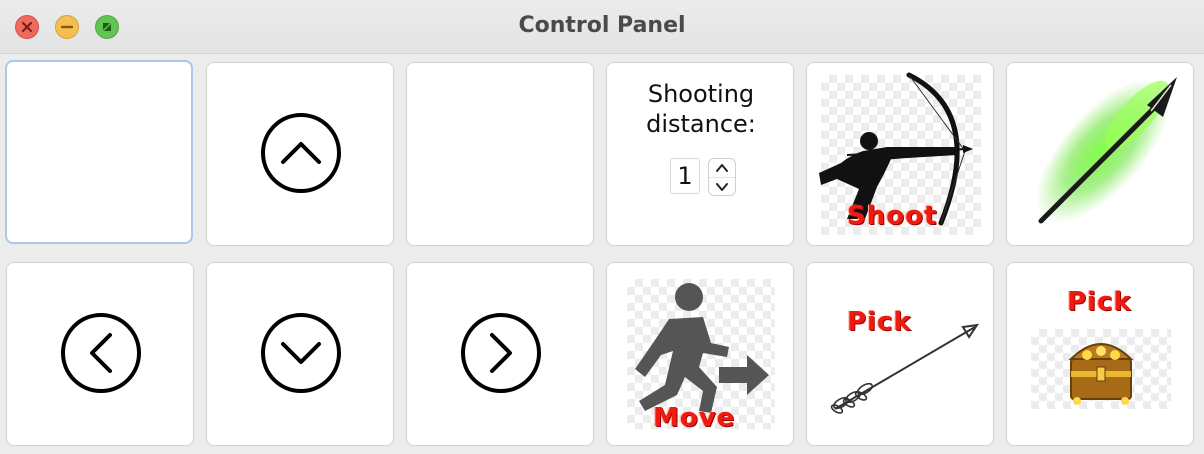 The image size is (1204, 454). I want to click on move-down-button, so click(300, 354).